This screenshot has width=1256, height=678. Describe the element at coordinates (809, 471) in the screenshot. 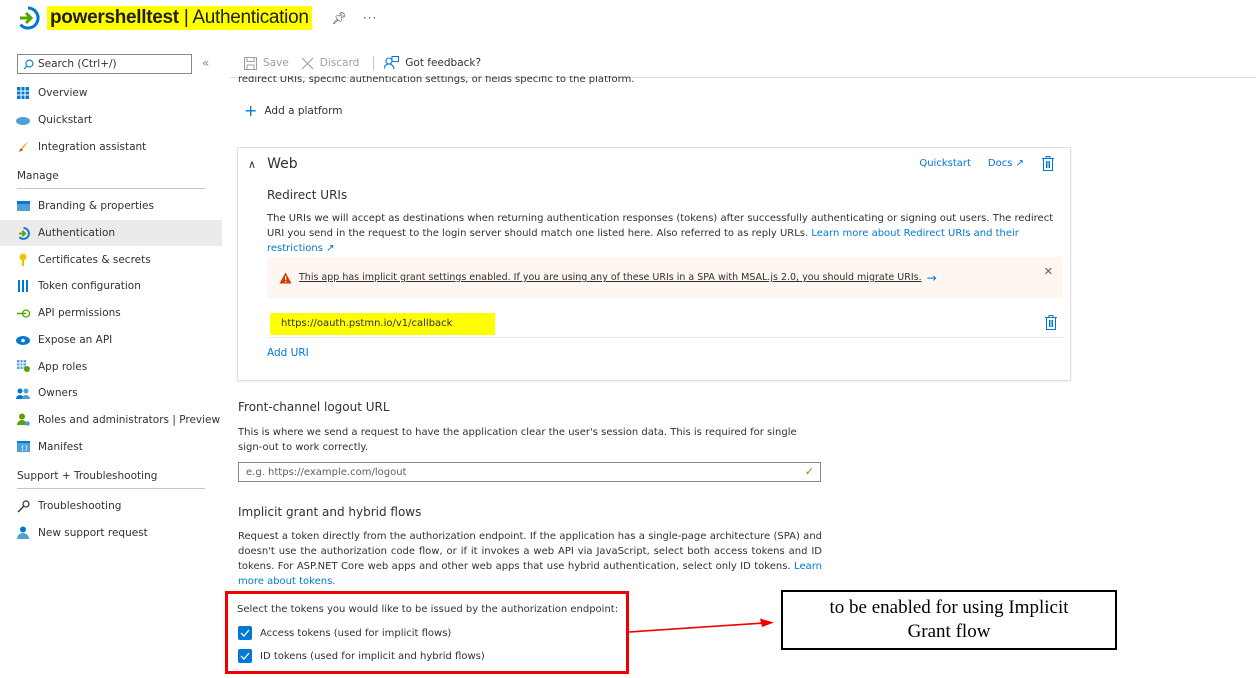

I see `checkmark-icon: ✓` at that location.